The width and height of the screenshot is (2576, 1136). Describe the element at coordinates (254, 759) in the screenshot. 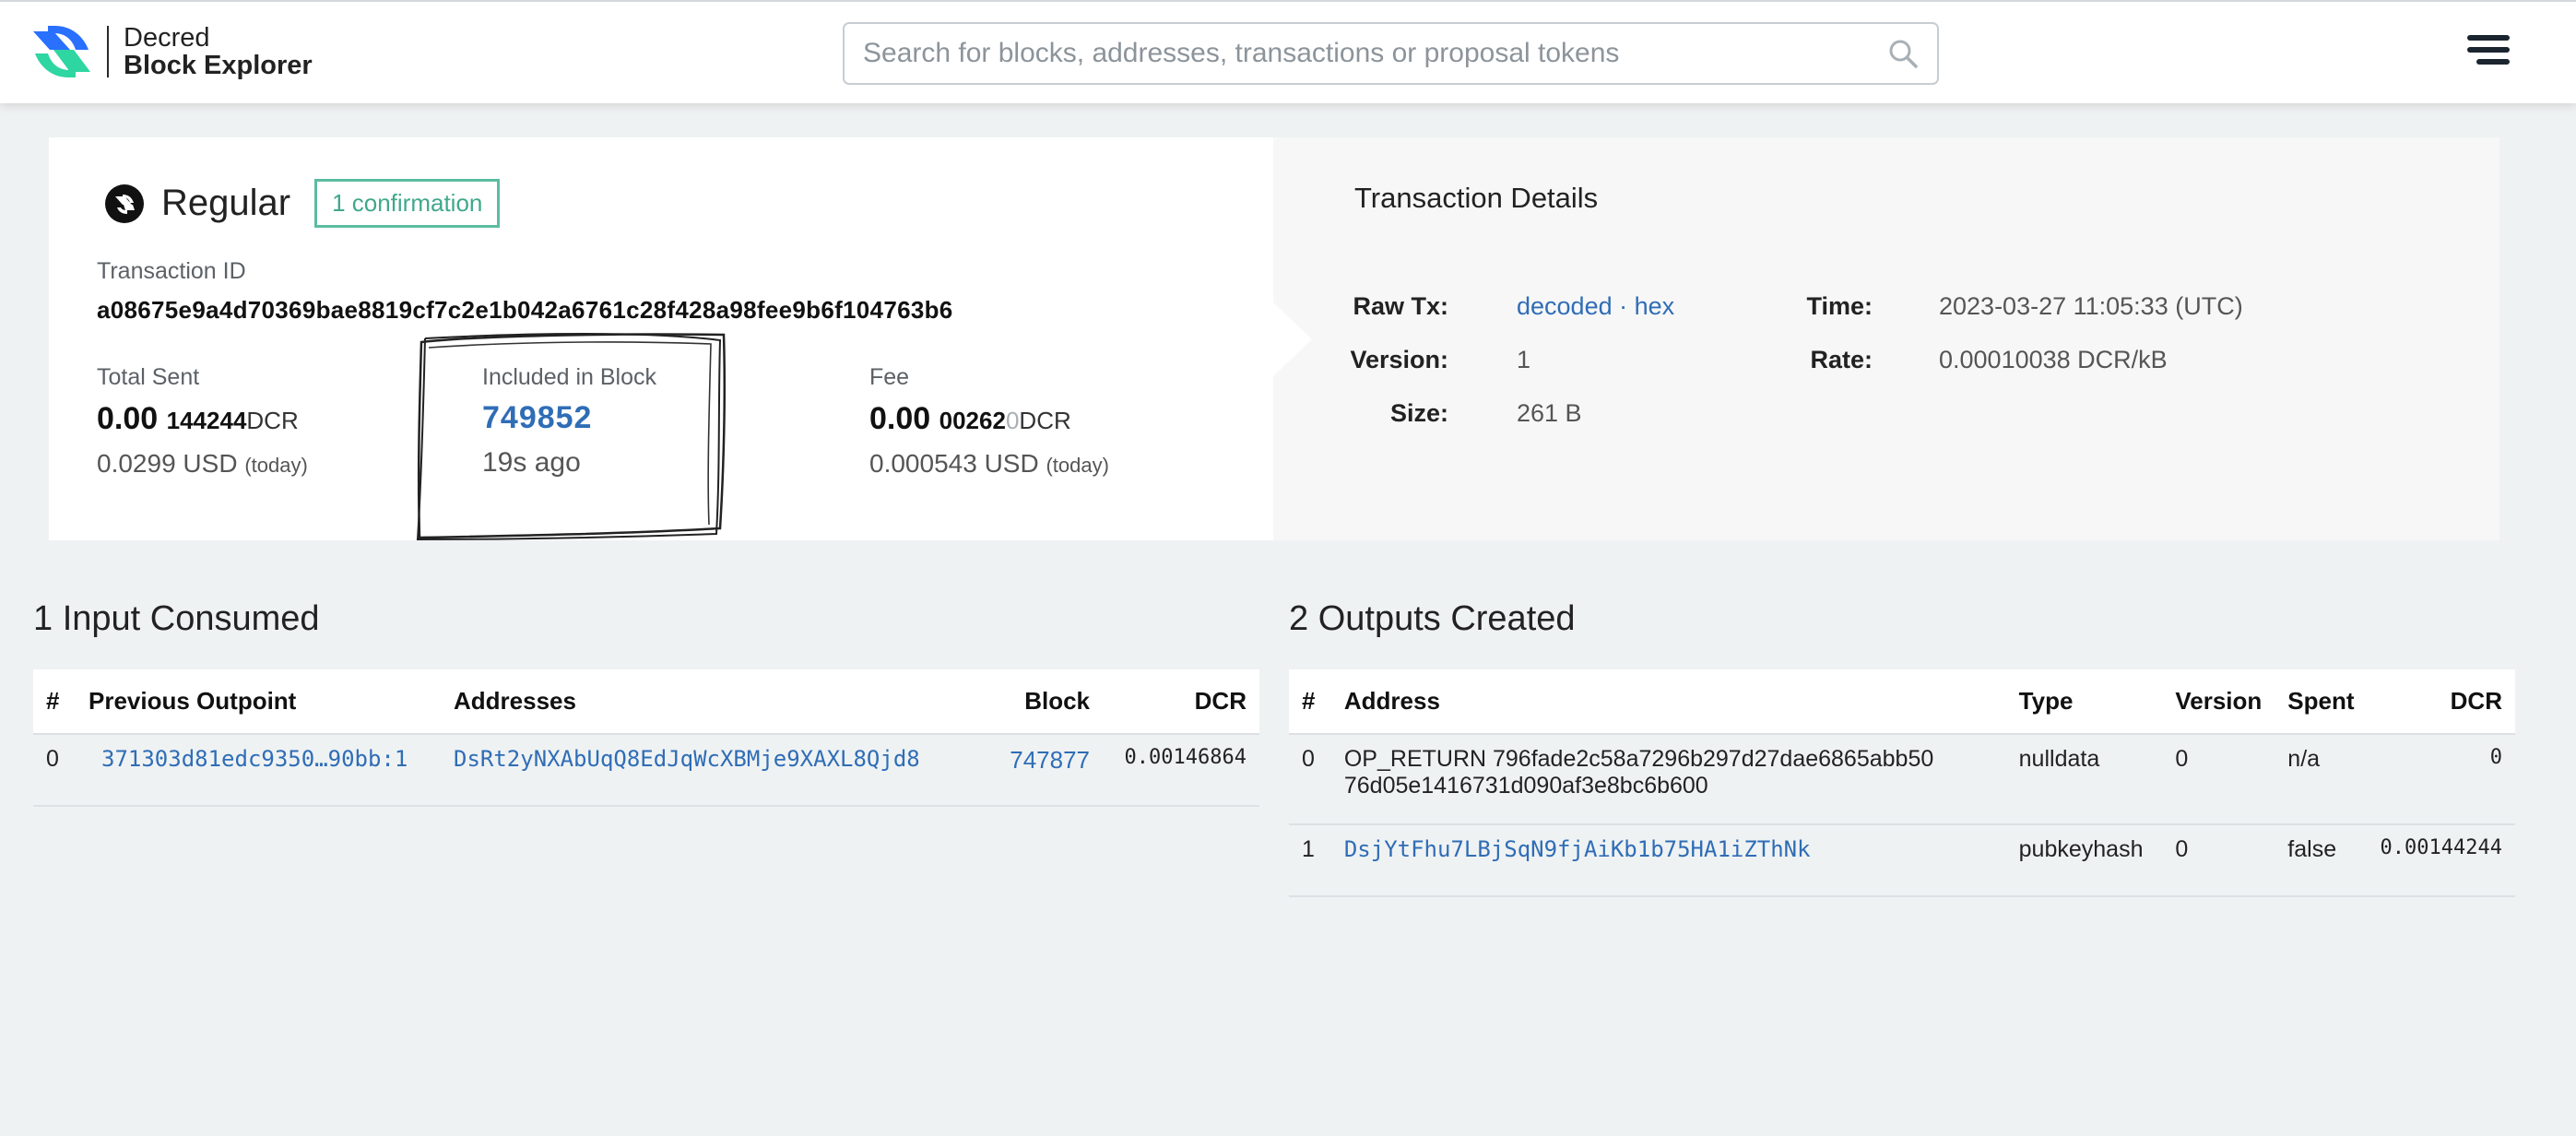

I see `previous-outpoint-link: 371303d81edc9350…90bb:1` at that location.